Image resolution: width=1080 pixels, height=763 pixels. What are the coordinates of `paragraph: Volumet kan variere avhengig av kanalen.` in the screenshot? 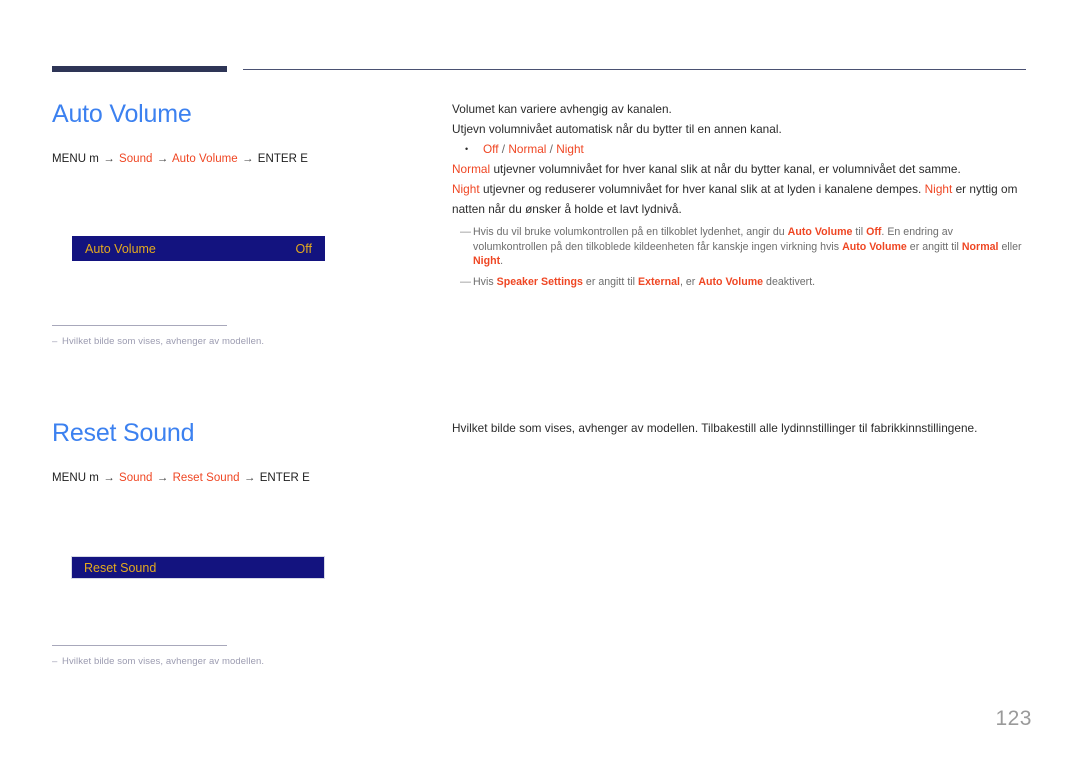 It's located at (562, 109).